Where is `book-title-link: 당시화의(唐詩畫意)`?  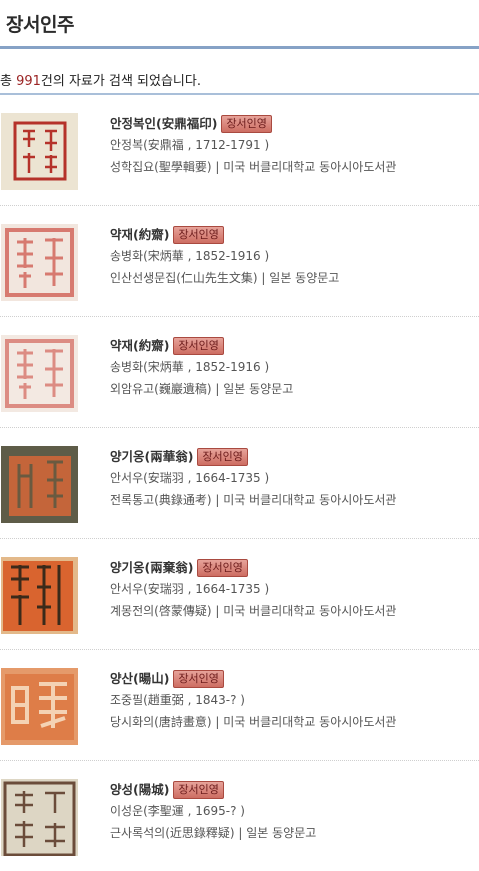
book-title-link: 당시화의(唐詩畫意) is located at coordinates (161, 722).